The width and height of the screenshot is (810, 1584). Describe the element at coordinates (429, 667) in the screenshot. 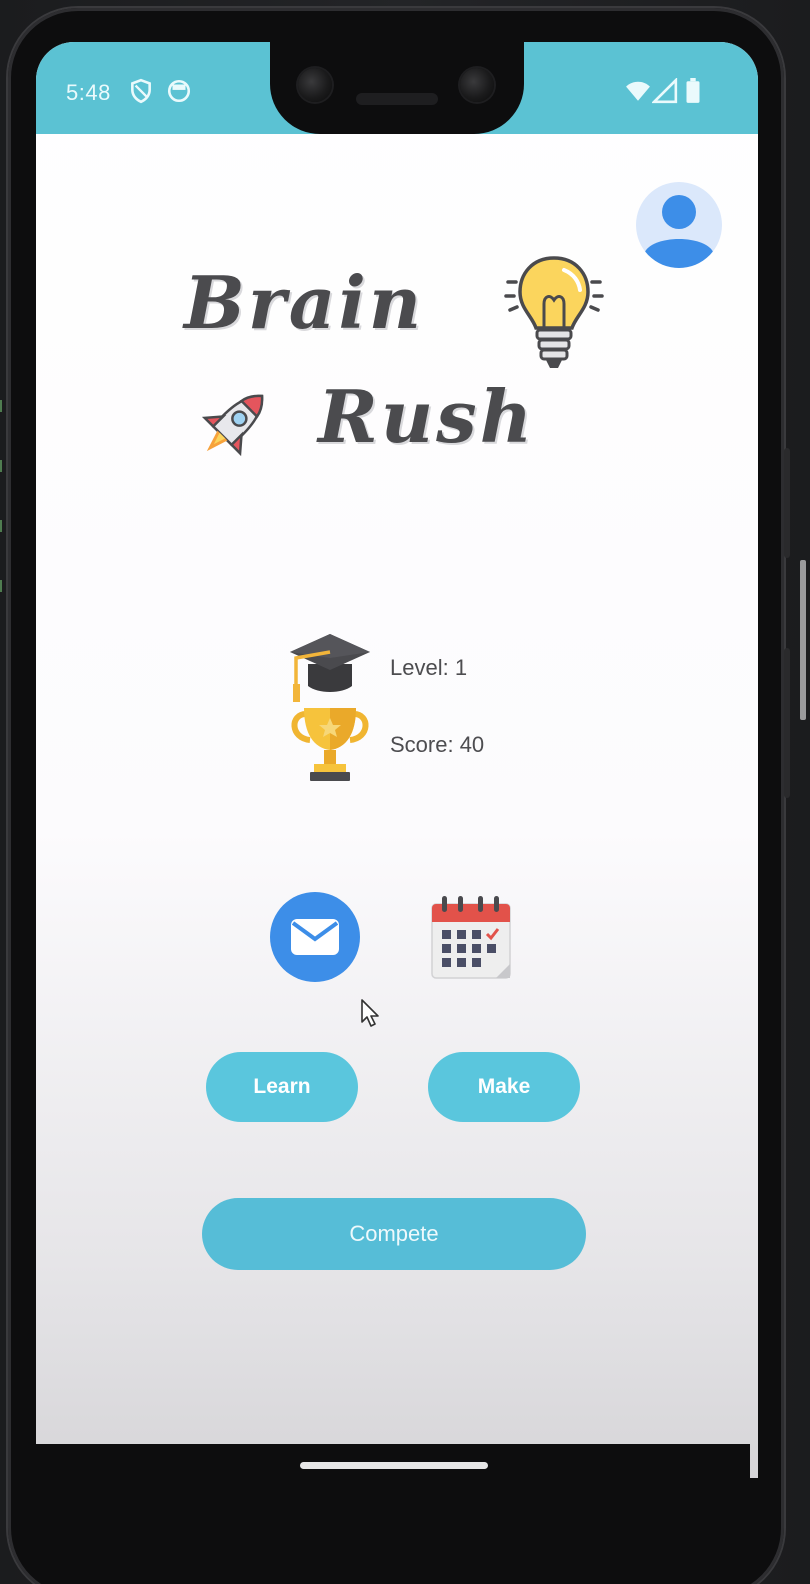

I see `level-label: Level: 1` at that location.